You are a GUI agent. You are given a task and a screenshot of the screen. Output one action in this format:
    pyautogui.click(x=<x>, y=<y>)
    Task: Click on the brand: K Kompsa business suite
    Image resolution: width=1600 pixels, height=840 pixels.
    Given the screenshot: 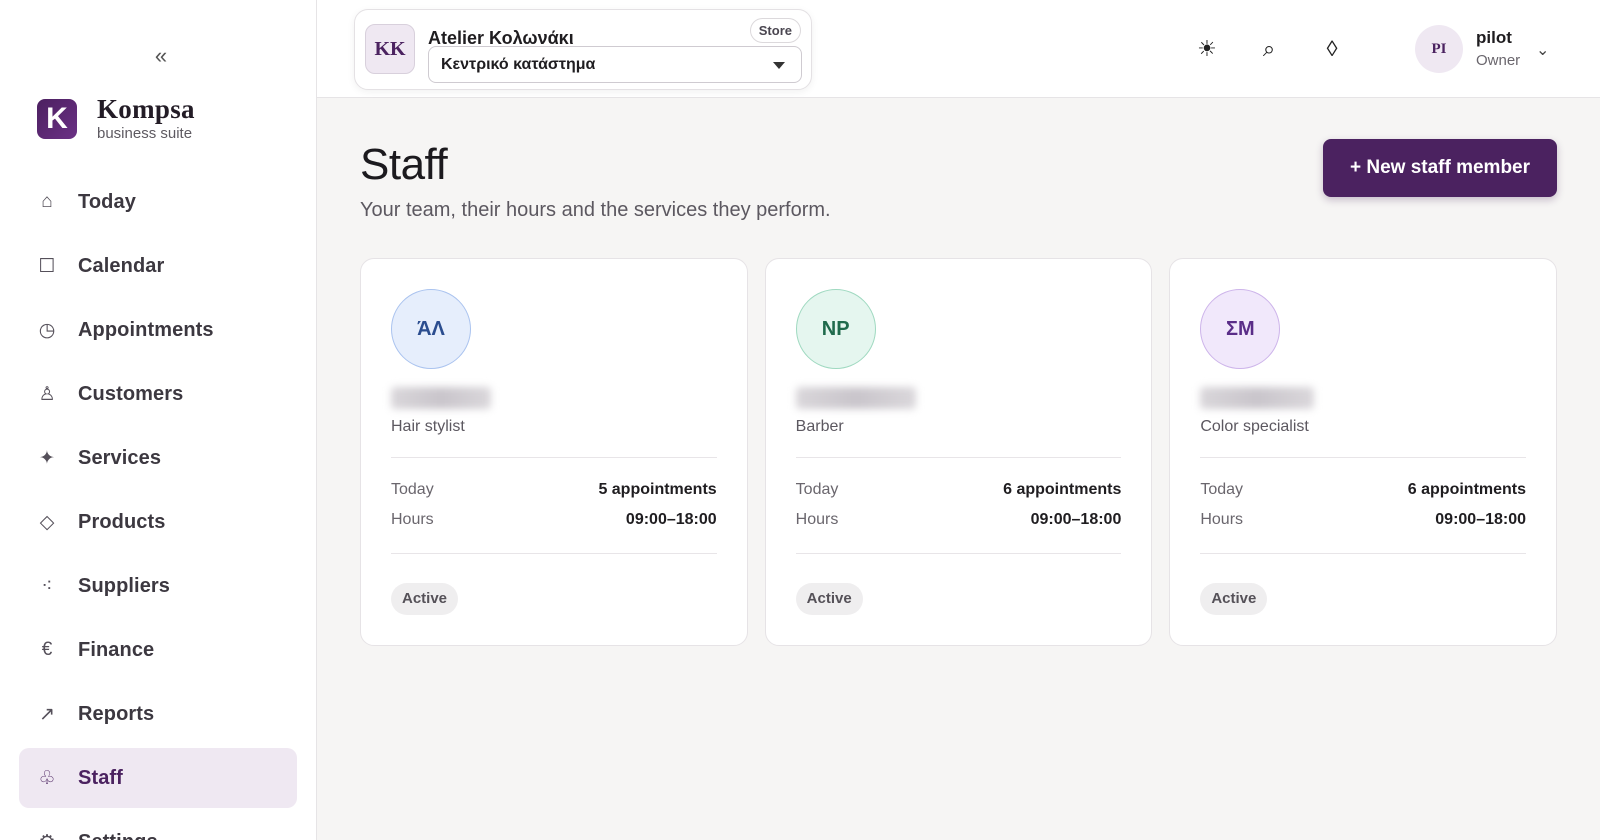 What is the action you would take?
    pyautogui.click(x=116, y=118)
    